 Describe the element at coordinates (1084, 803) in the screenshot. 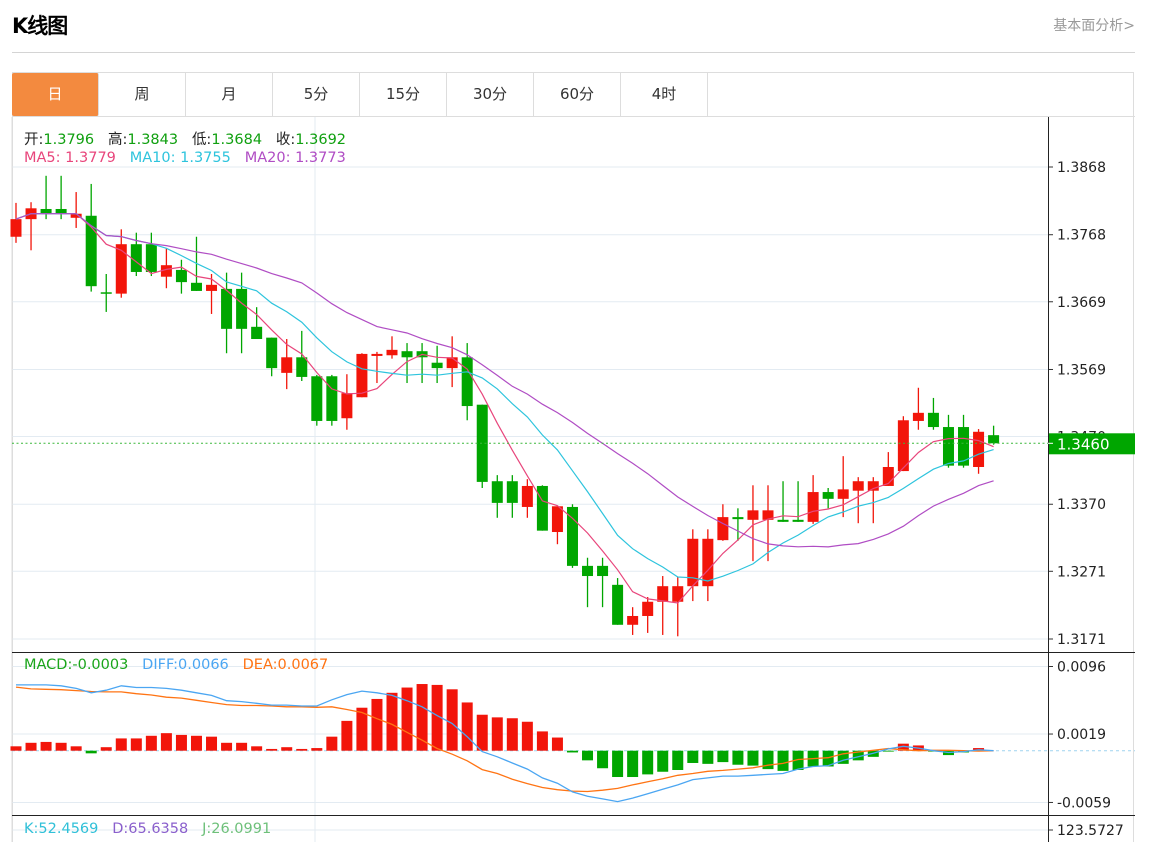

I see `macd-y-tick-label: -0.0059` at that location.